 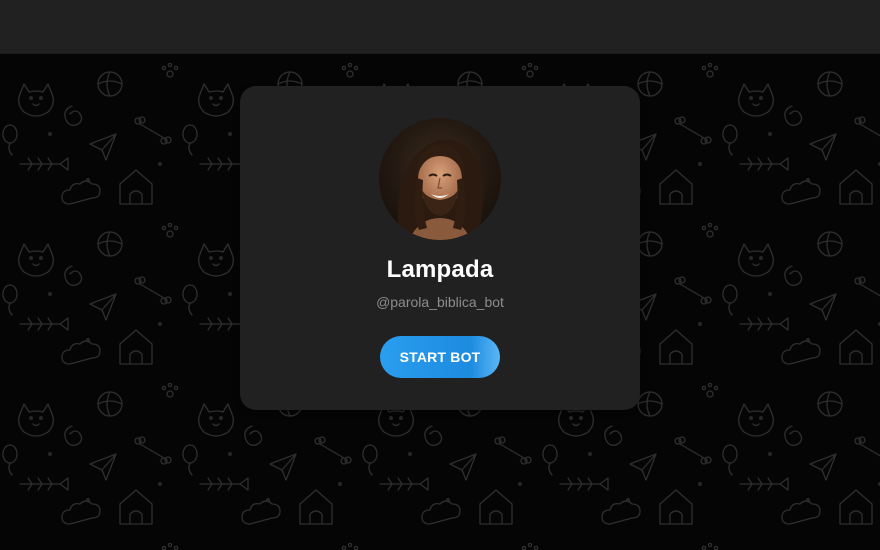 I want to click on bot-name: Lampada, so click(x=440, y=269).